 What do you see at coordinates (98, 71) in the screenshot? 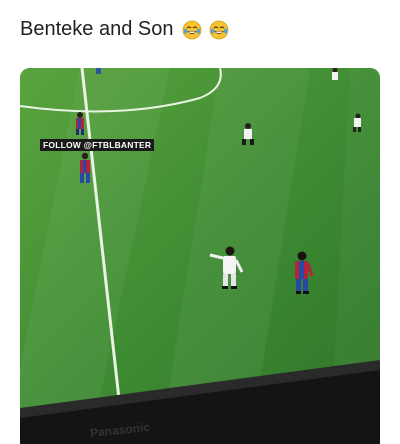
I see `player-far-left` at bounding box center [98, 71].